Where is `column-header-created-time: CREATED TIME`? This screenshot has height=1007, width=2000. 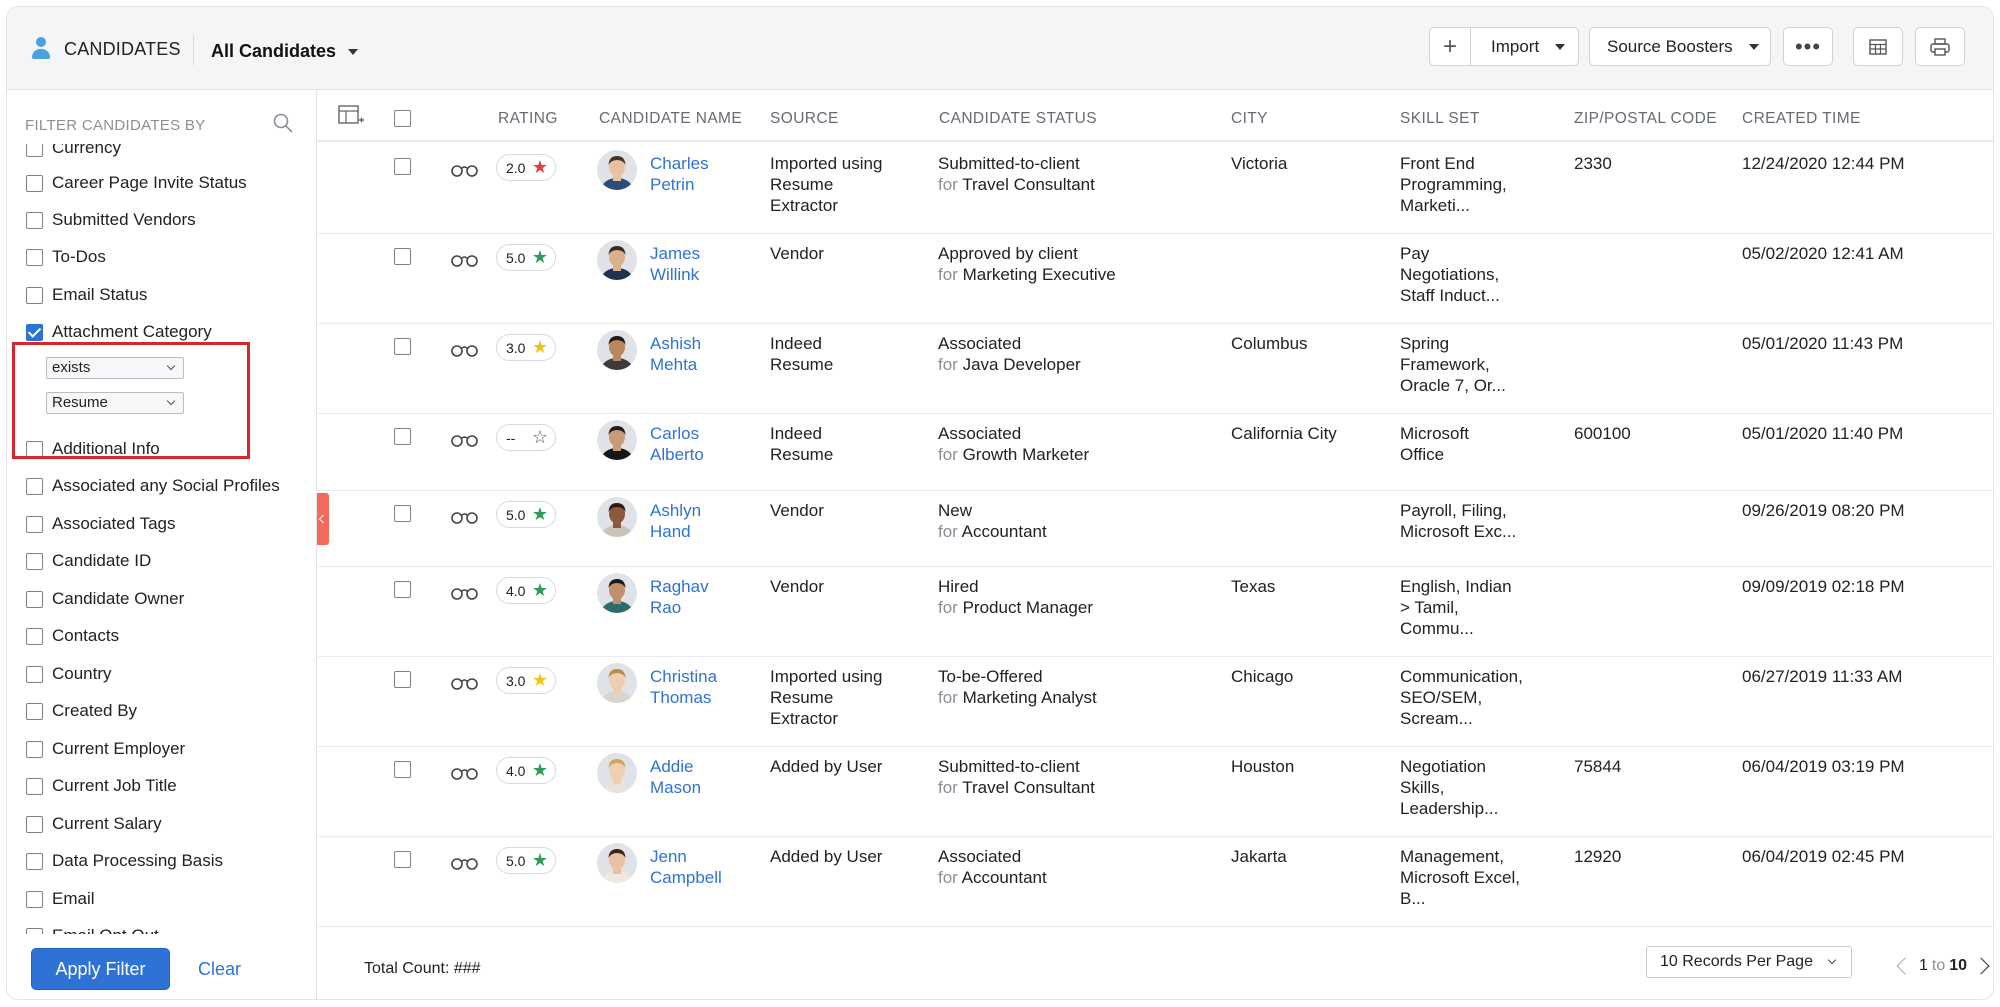
column-header-created-time: CREATED TIME is located at coordinates (1801, 119).